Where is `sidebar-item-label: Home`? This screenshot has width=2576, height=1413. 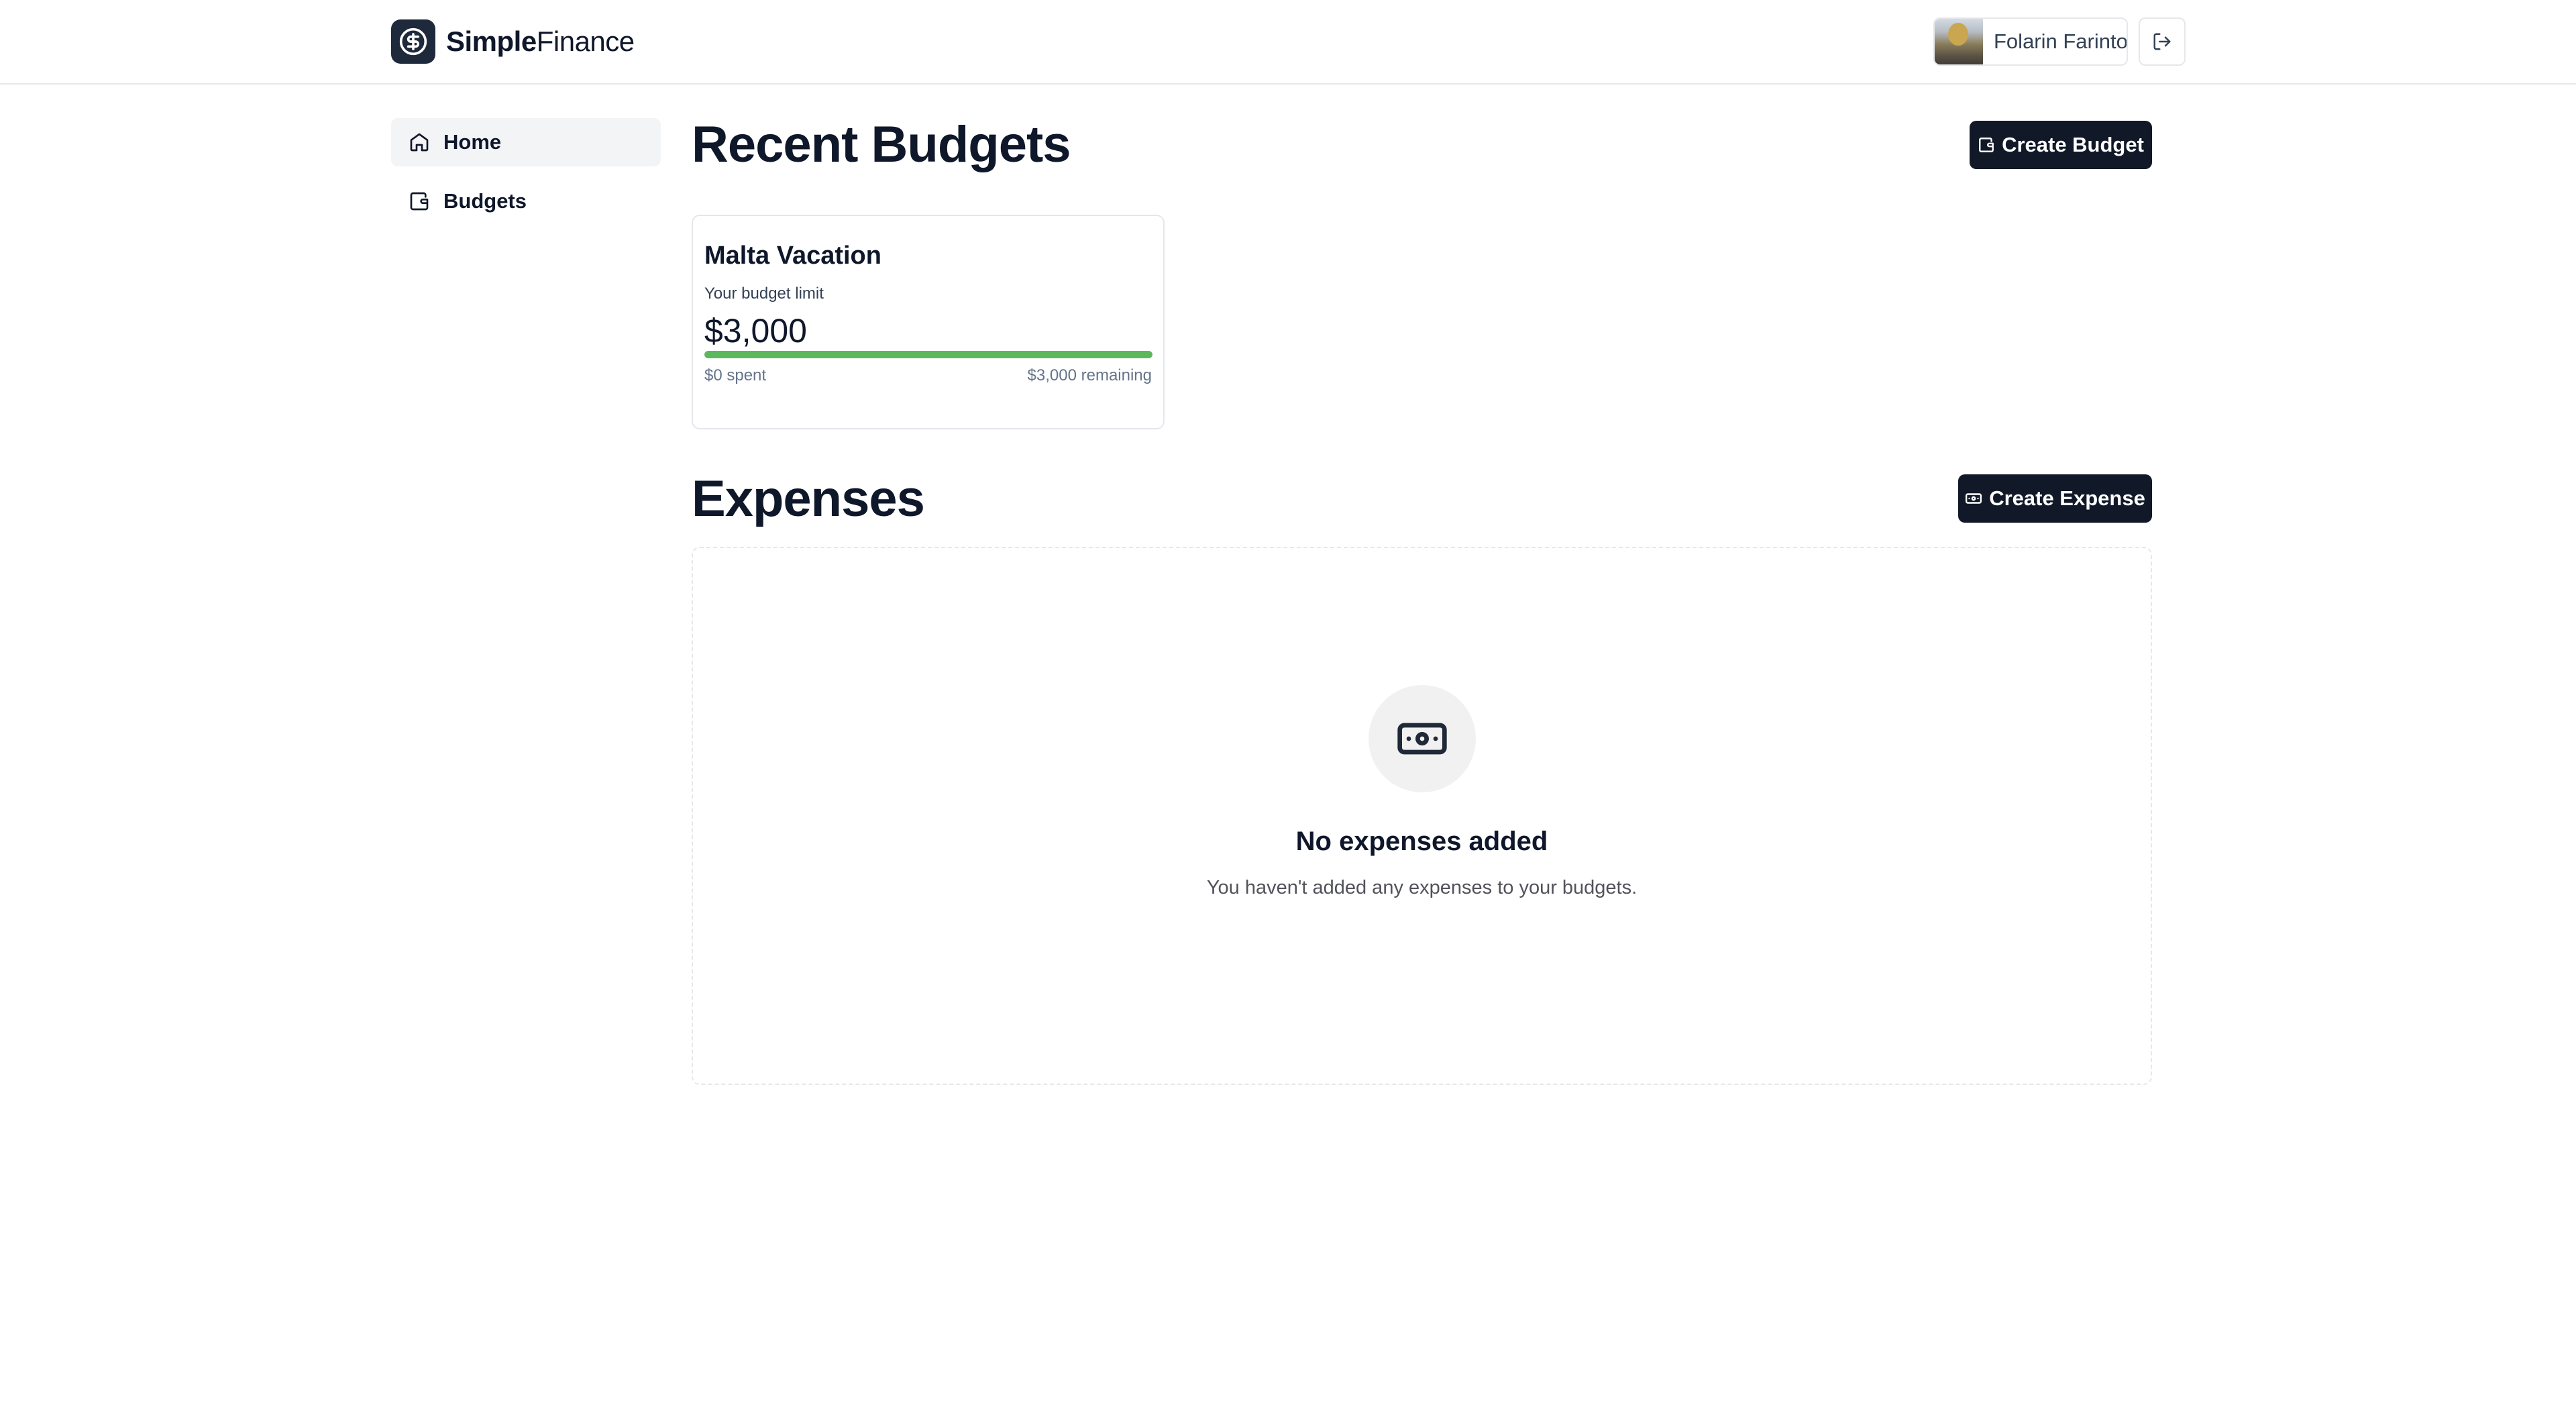 sidebar-item-label: Home is located at coordinates (472, 142).